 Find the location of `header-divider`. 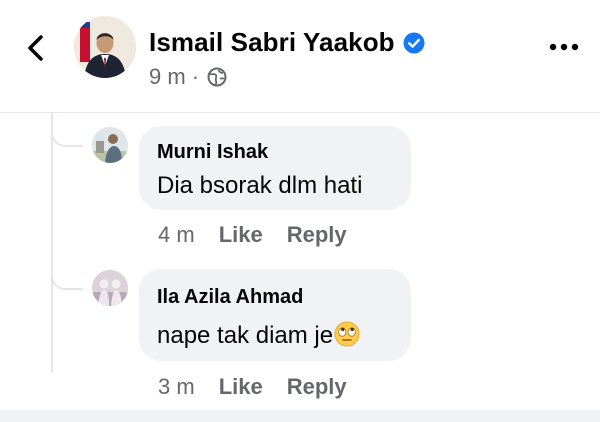

header-divider is located at coordinates (300, 112).